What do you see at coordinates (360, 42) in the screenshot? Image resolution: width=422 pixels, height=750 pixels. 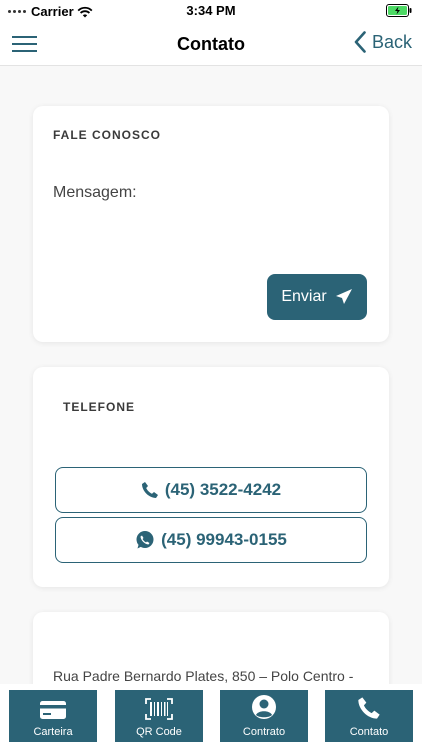 I see `chevron-left-icon` at bounding box center [360, 42].